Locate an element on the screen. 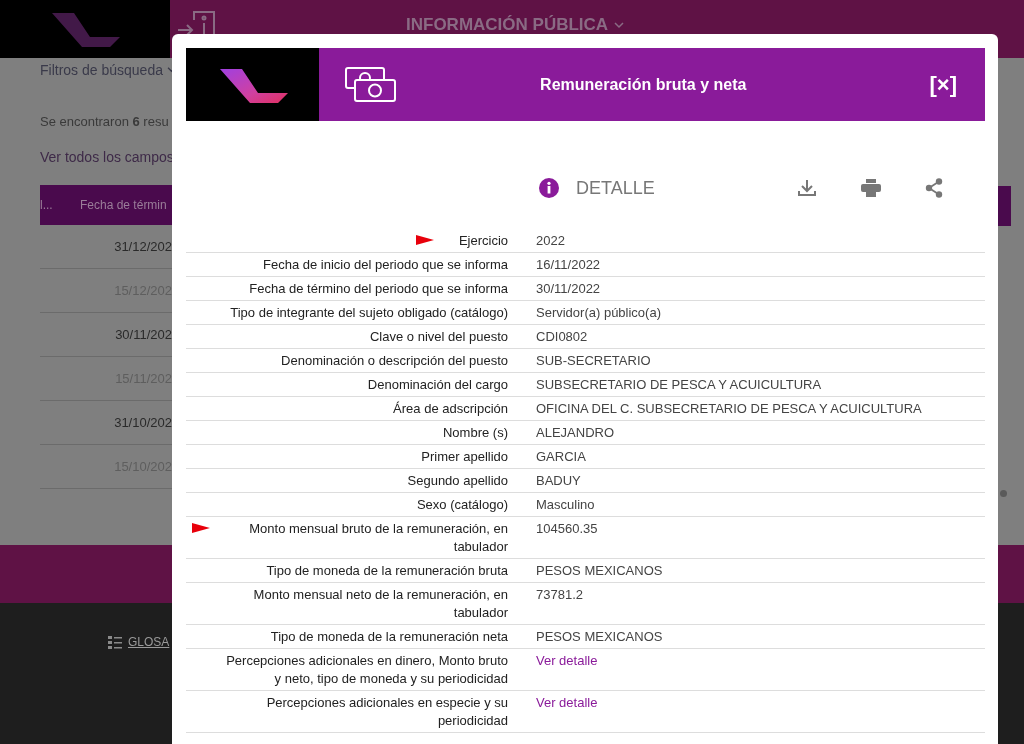 Image resolution: width=1024 pixels, height=744 pixels. field-value: GARCIA is located at coordinates (561, 457).